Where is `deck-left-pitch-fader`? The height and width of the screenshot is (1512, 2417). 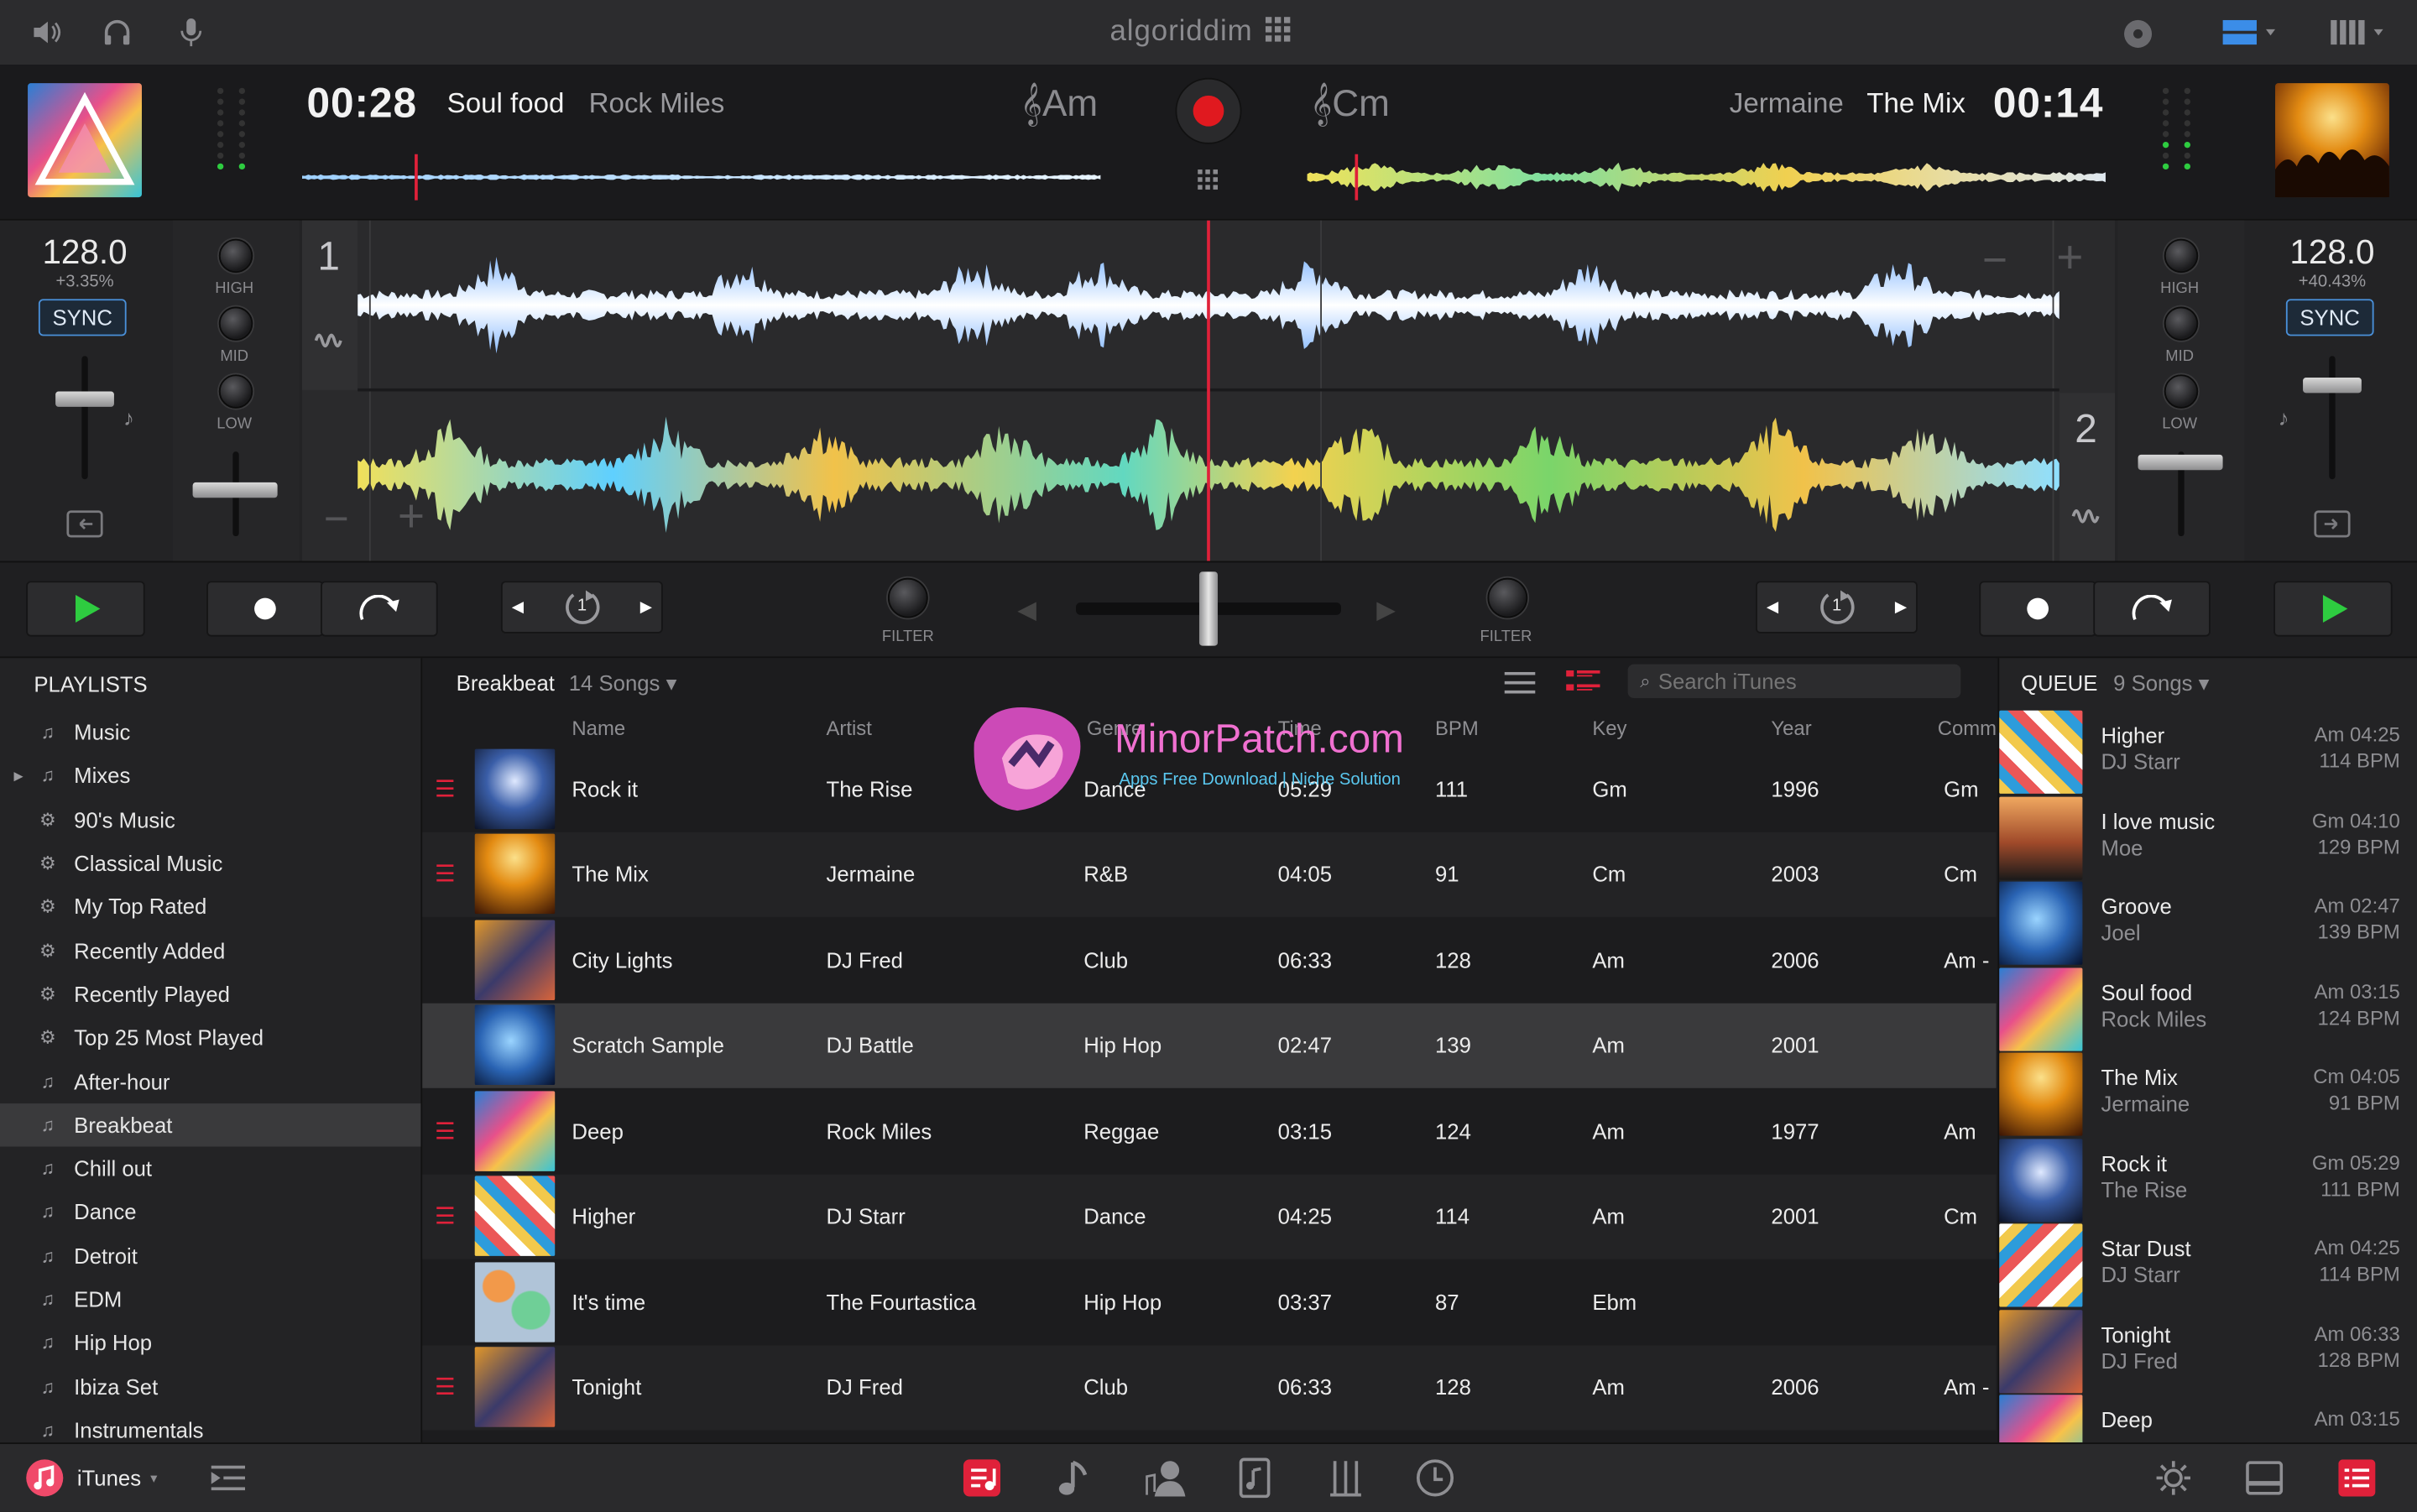
deck-left-pitch-fader is located at coordinates (84, 399).